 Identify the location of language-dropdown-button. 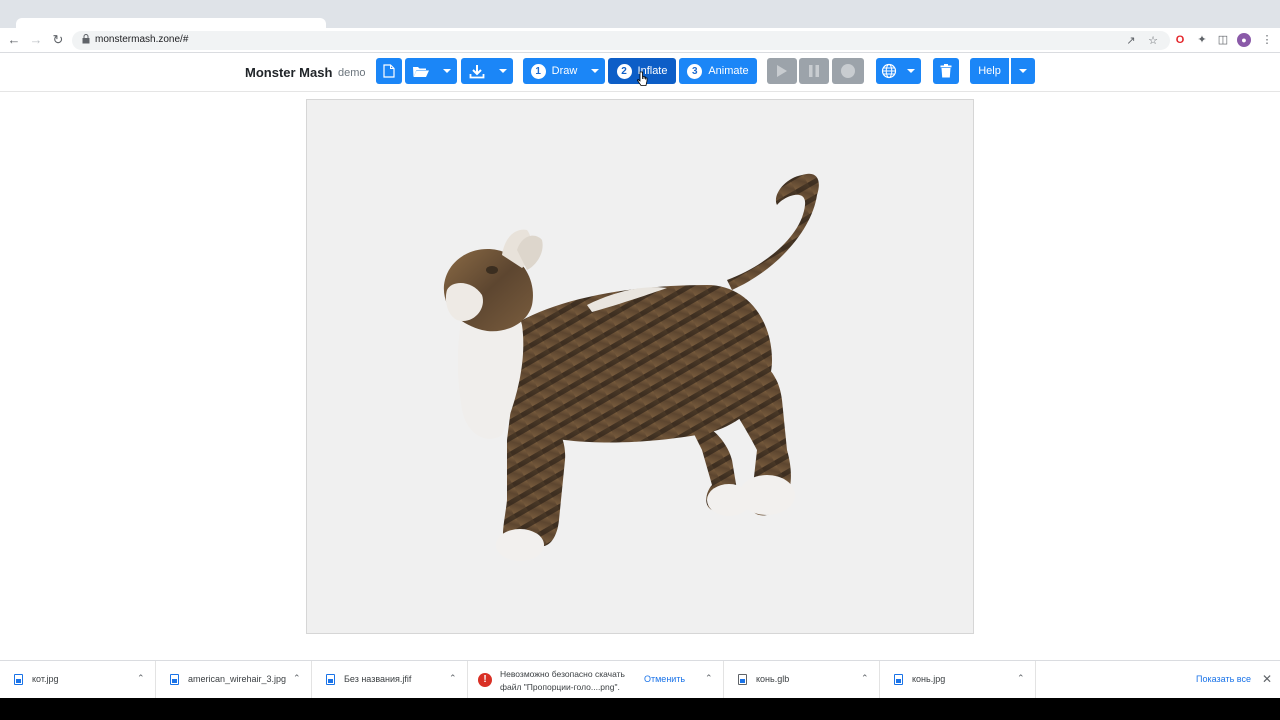
(911, 71).